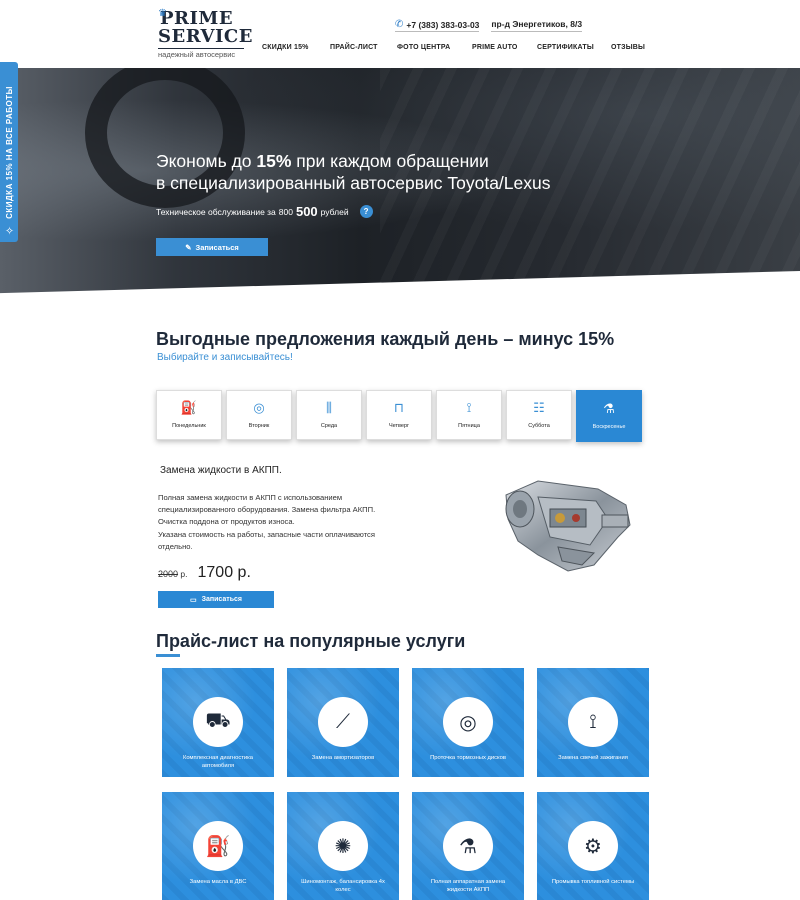 The height and width of the screenshot is (900, 800). Describe the element at coordinates (468, 886) in the screenshot. I see `service-caption: Полная аппаратная замена жидкости АКПП` at that location.